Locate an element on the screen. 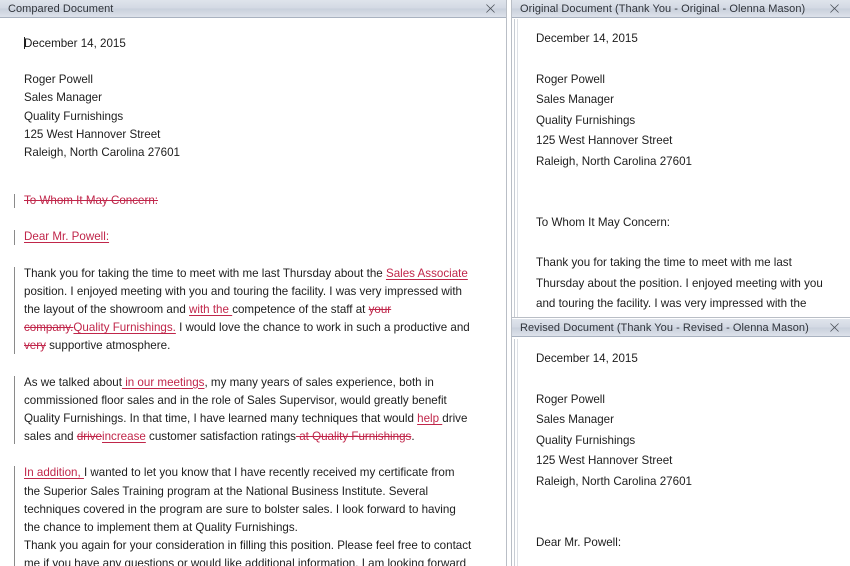  deleted-text: To Whom It May Concern: is located at coordinates (91, 201).